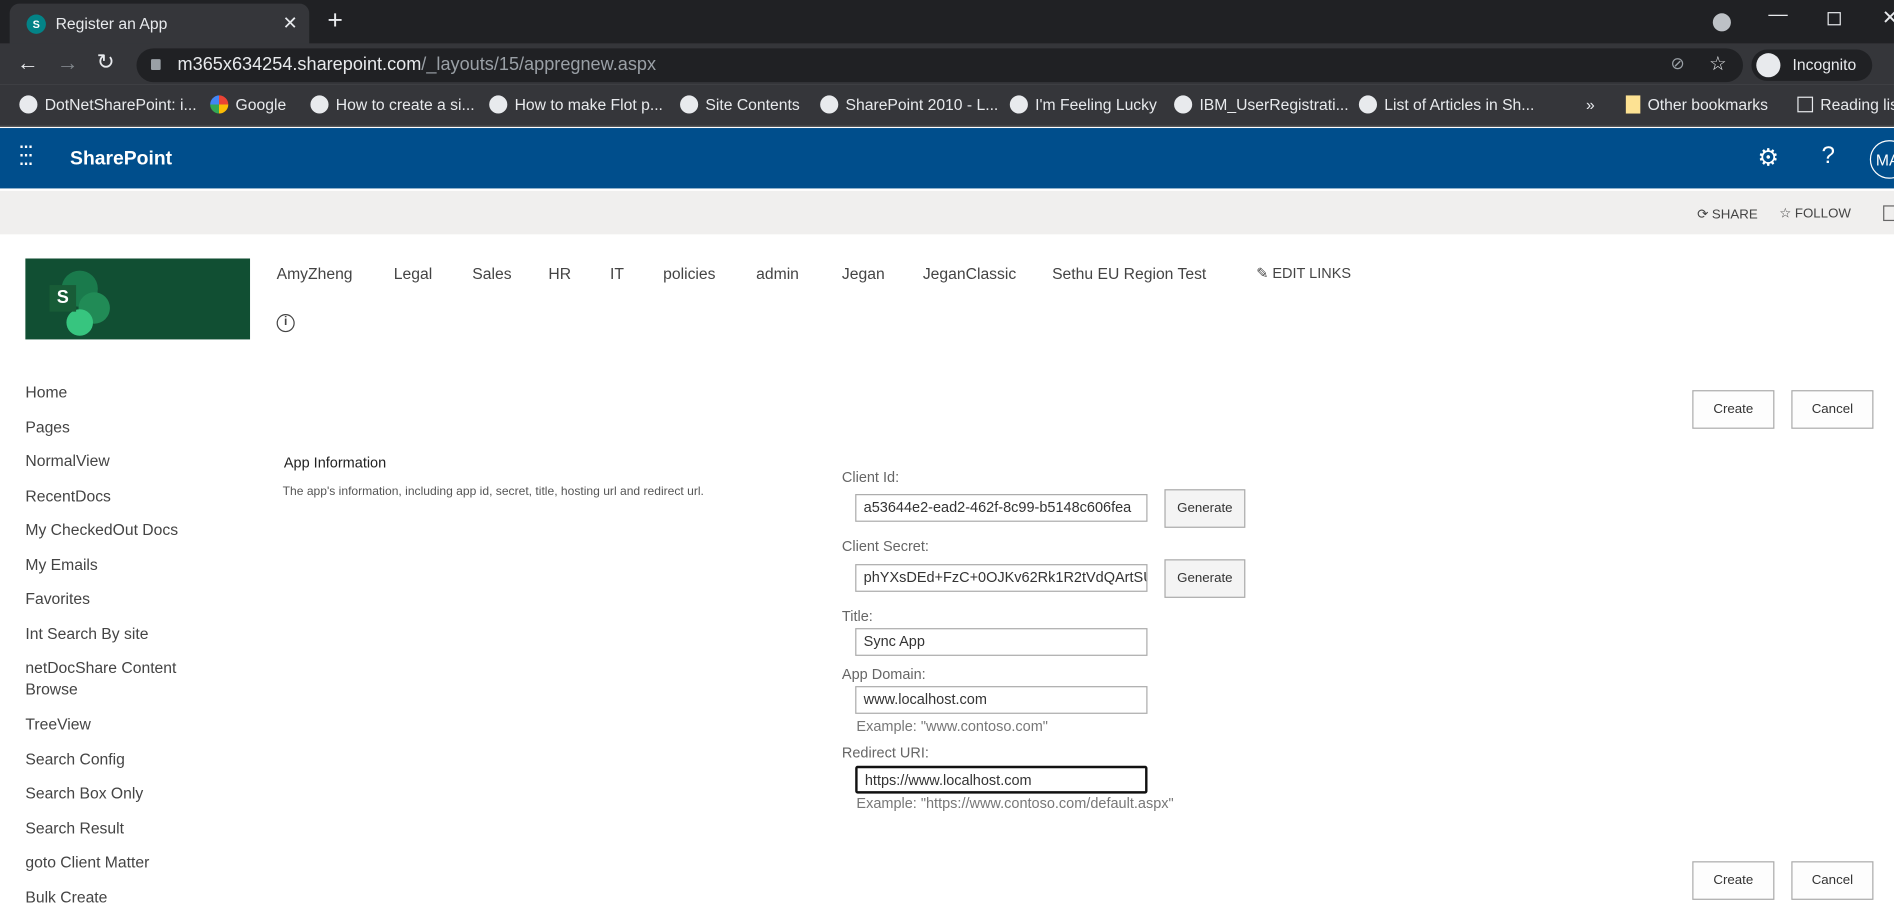  I want to click on leftnav-link: Search Box Only, so click(84, 794).